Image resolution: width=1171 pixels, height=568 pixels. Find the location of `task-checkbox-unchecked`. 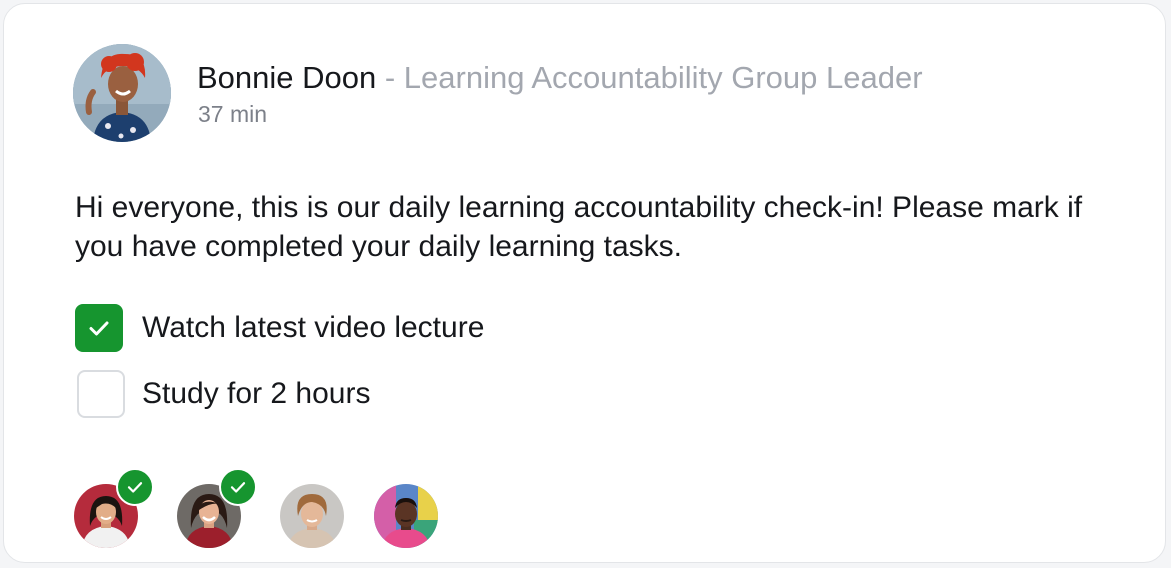

task-checkbox-unchecked is located at coordinates (101, 394).